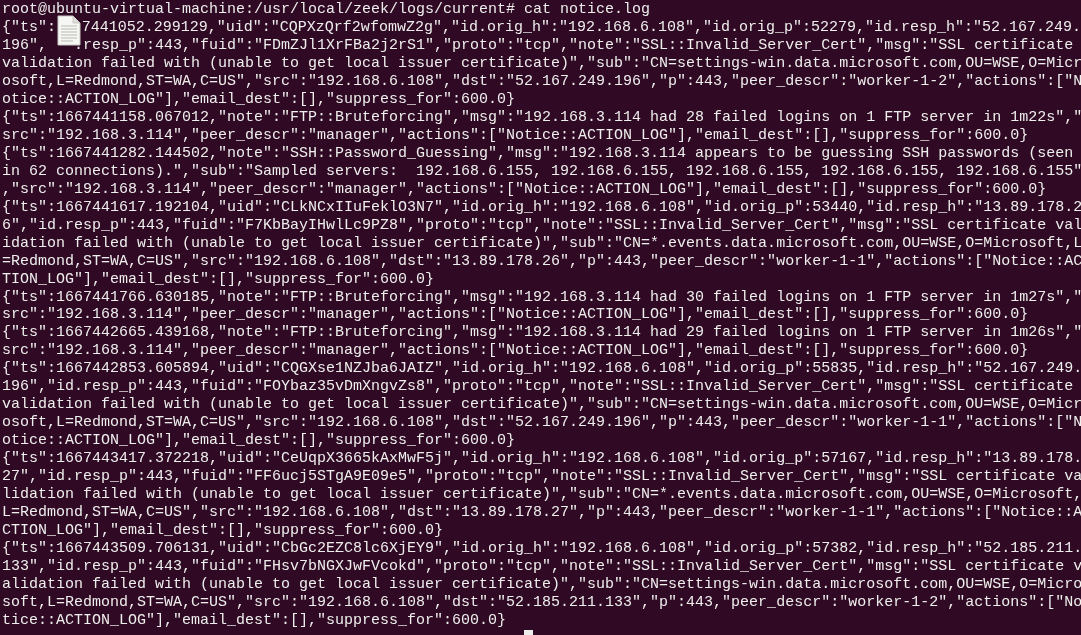 The height and width of the screenshot is (635, 1081). What do you see at coordinates (541, 602) in the screenshot?
I see `terminal-line: soft,L=Redmond,ST=WA,C=US","src":"192.168.6.108","dst":"52.185.211.133","p":443,"peer_descr":"worker-1-2","actions":["No` at bounding box center [541, 602].